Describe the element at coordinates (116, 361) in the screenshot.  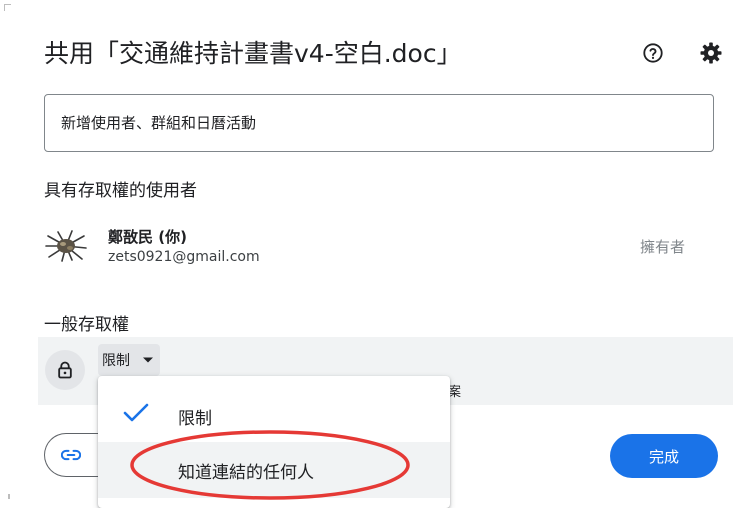
I see `general-access-selected: 限制` at that location.